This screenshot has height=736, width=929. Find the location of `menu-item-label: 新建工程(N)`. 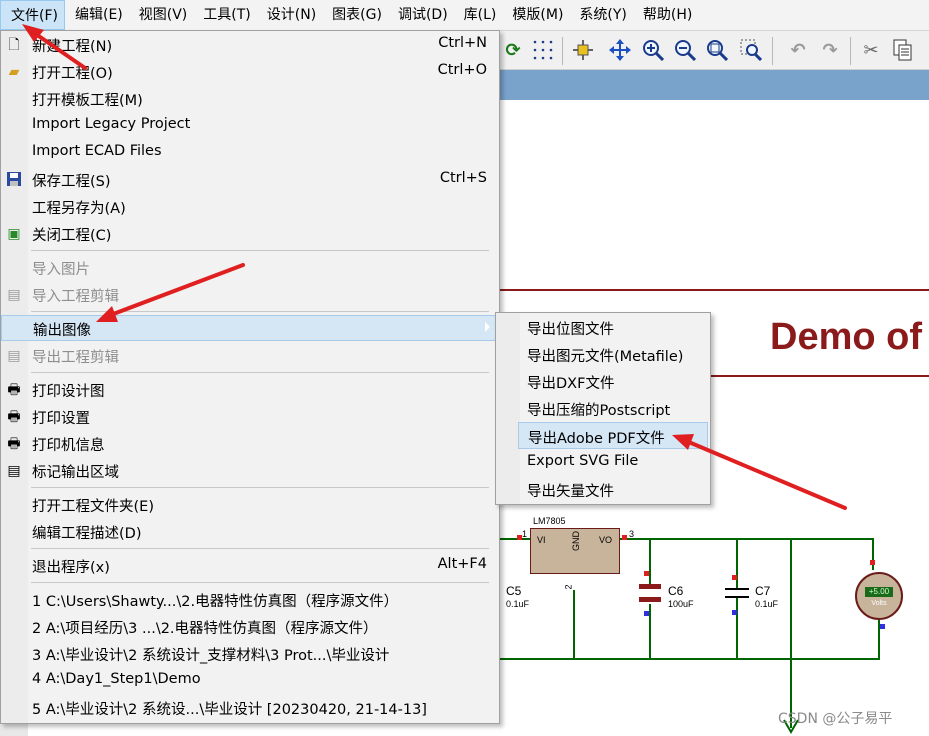

menu-item-label: 新建工程(N) is located at coordinates (72, 47).